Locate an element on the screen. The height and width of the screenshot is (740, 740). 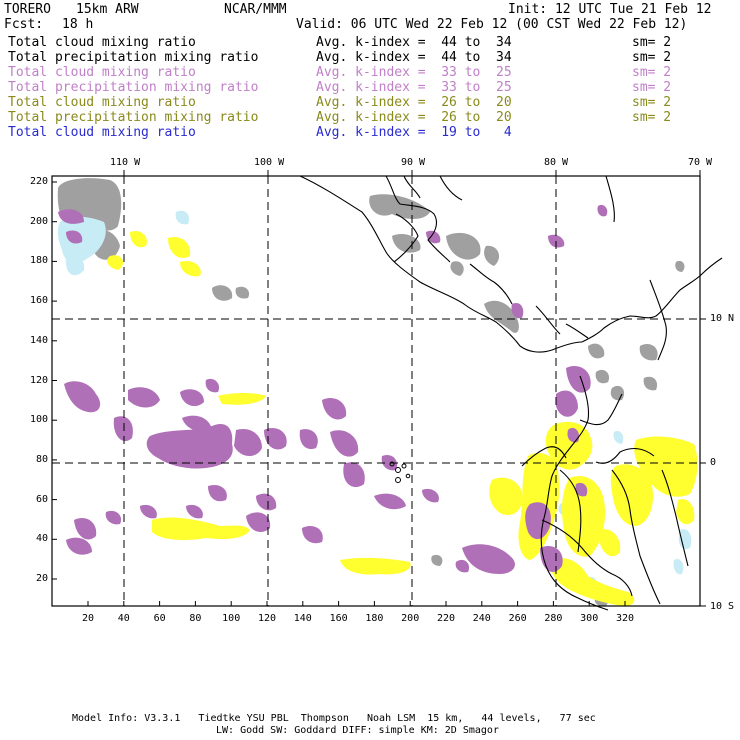
y-tick-label-180: 180 is located at coordinates (38, 261).